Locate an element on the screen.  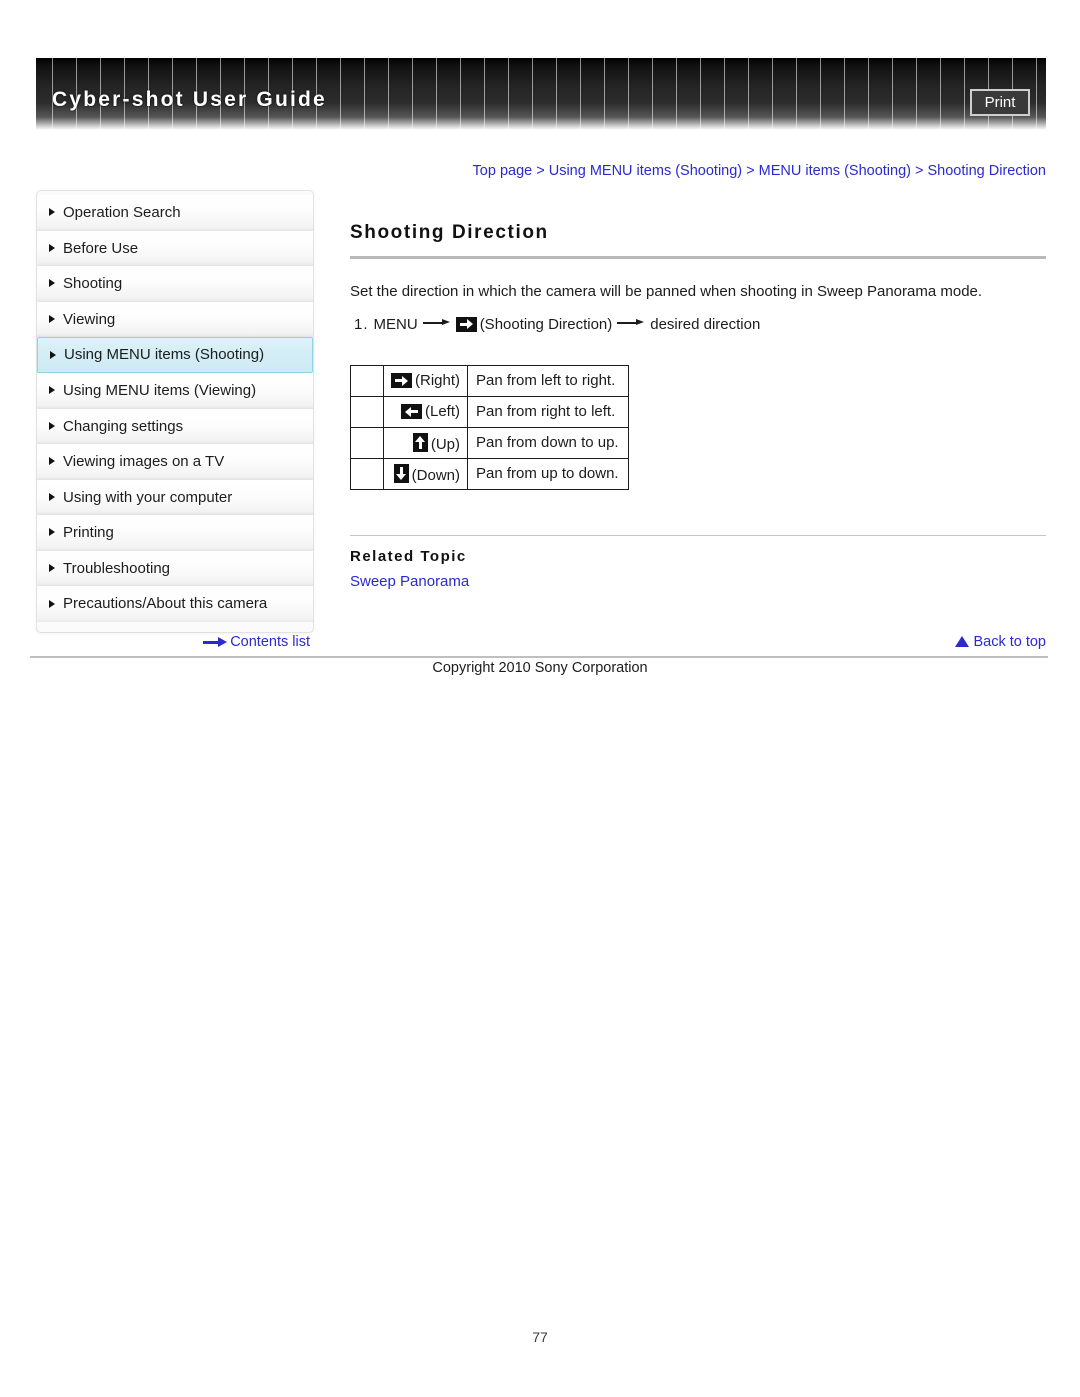
triangle-up-icon is located at coordinates (962, 641).